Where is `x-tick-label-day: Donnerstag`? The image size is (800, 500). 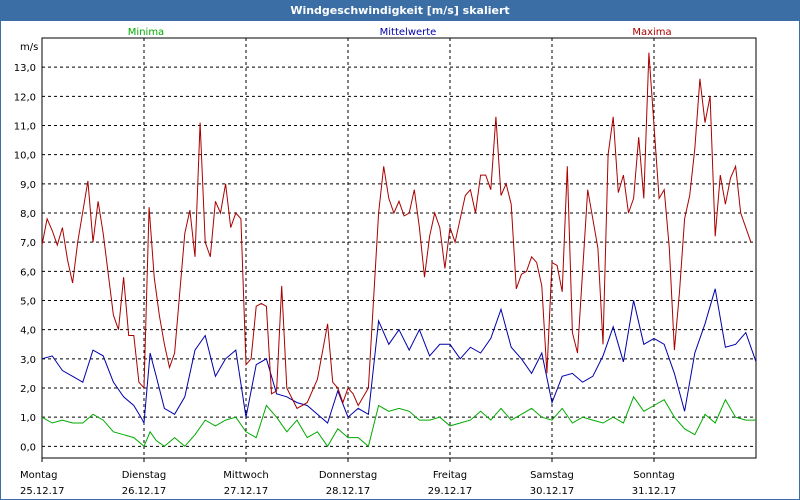
x-tick-label-day: Donnerstag is located at coordinates (348, 475).